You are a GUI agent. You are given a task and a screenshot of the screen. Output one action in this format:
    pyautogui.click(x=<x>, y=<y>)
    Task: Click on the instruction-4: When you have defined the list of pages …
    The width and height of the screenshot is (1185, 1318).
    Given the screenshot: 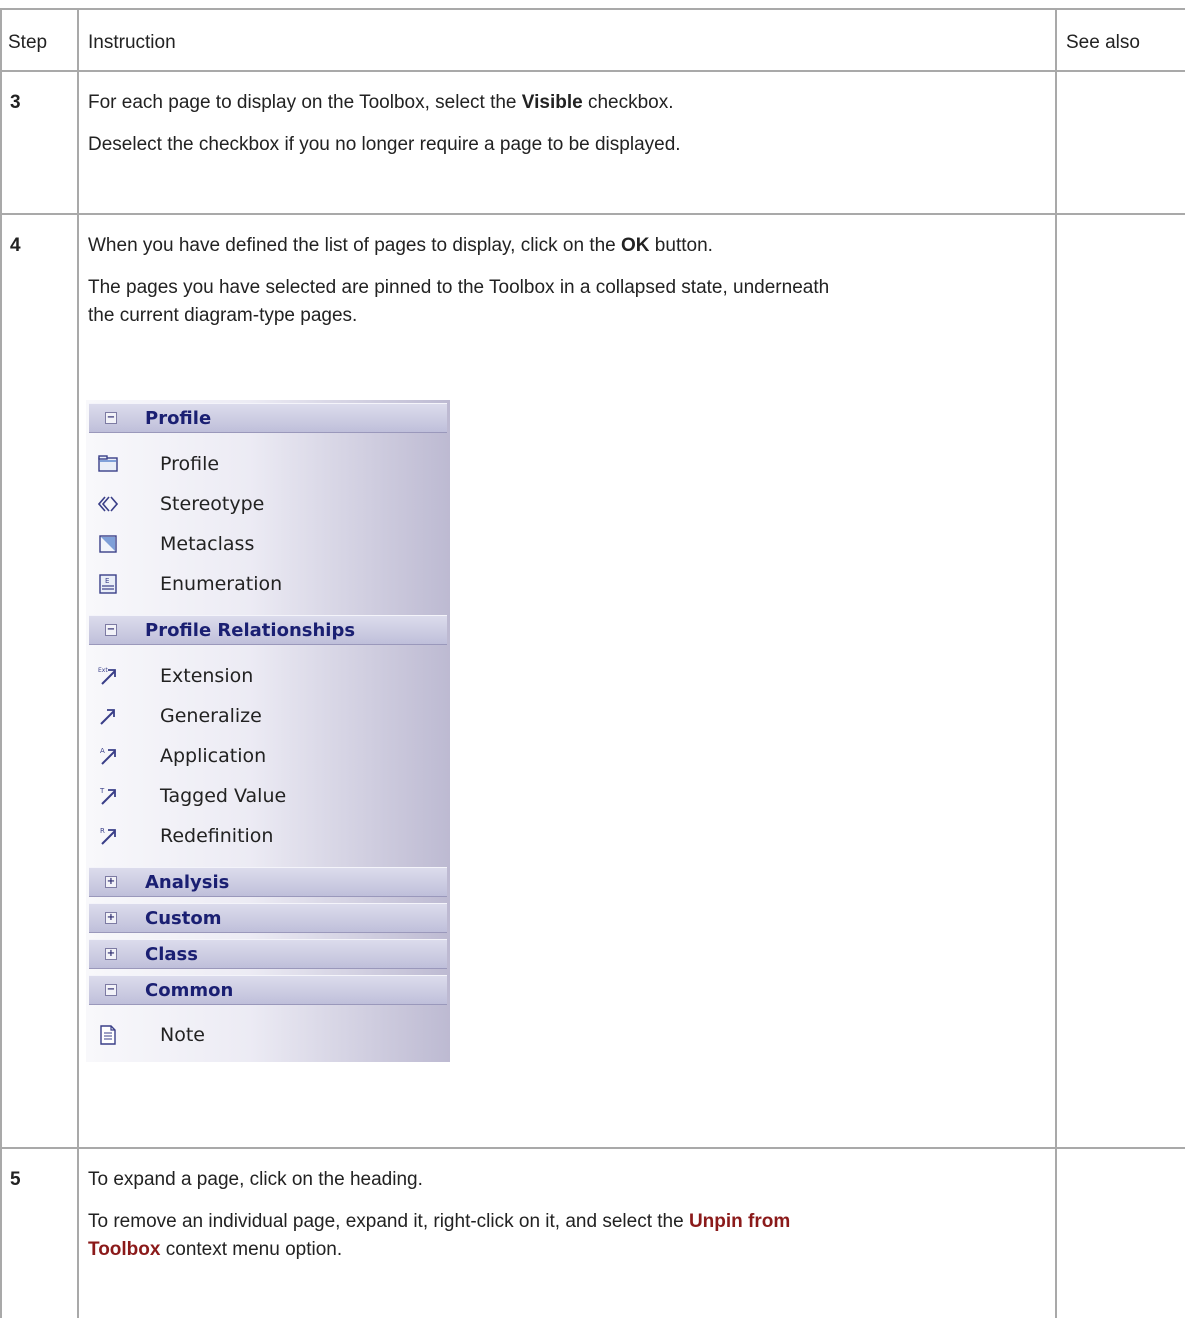 What is the action you would take?
    pyautogui.click(x=563, y=281)
    